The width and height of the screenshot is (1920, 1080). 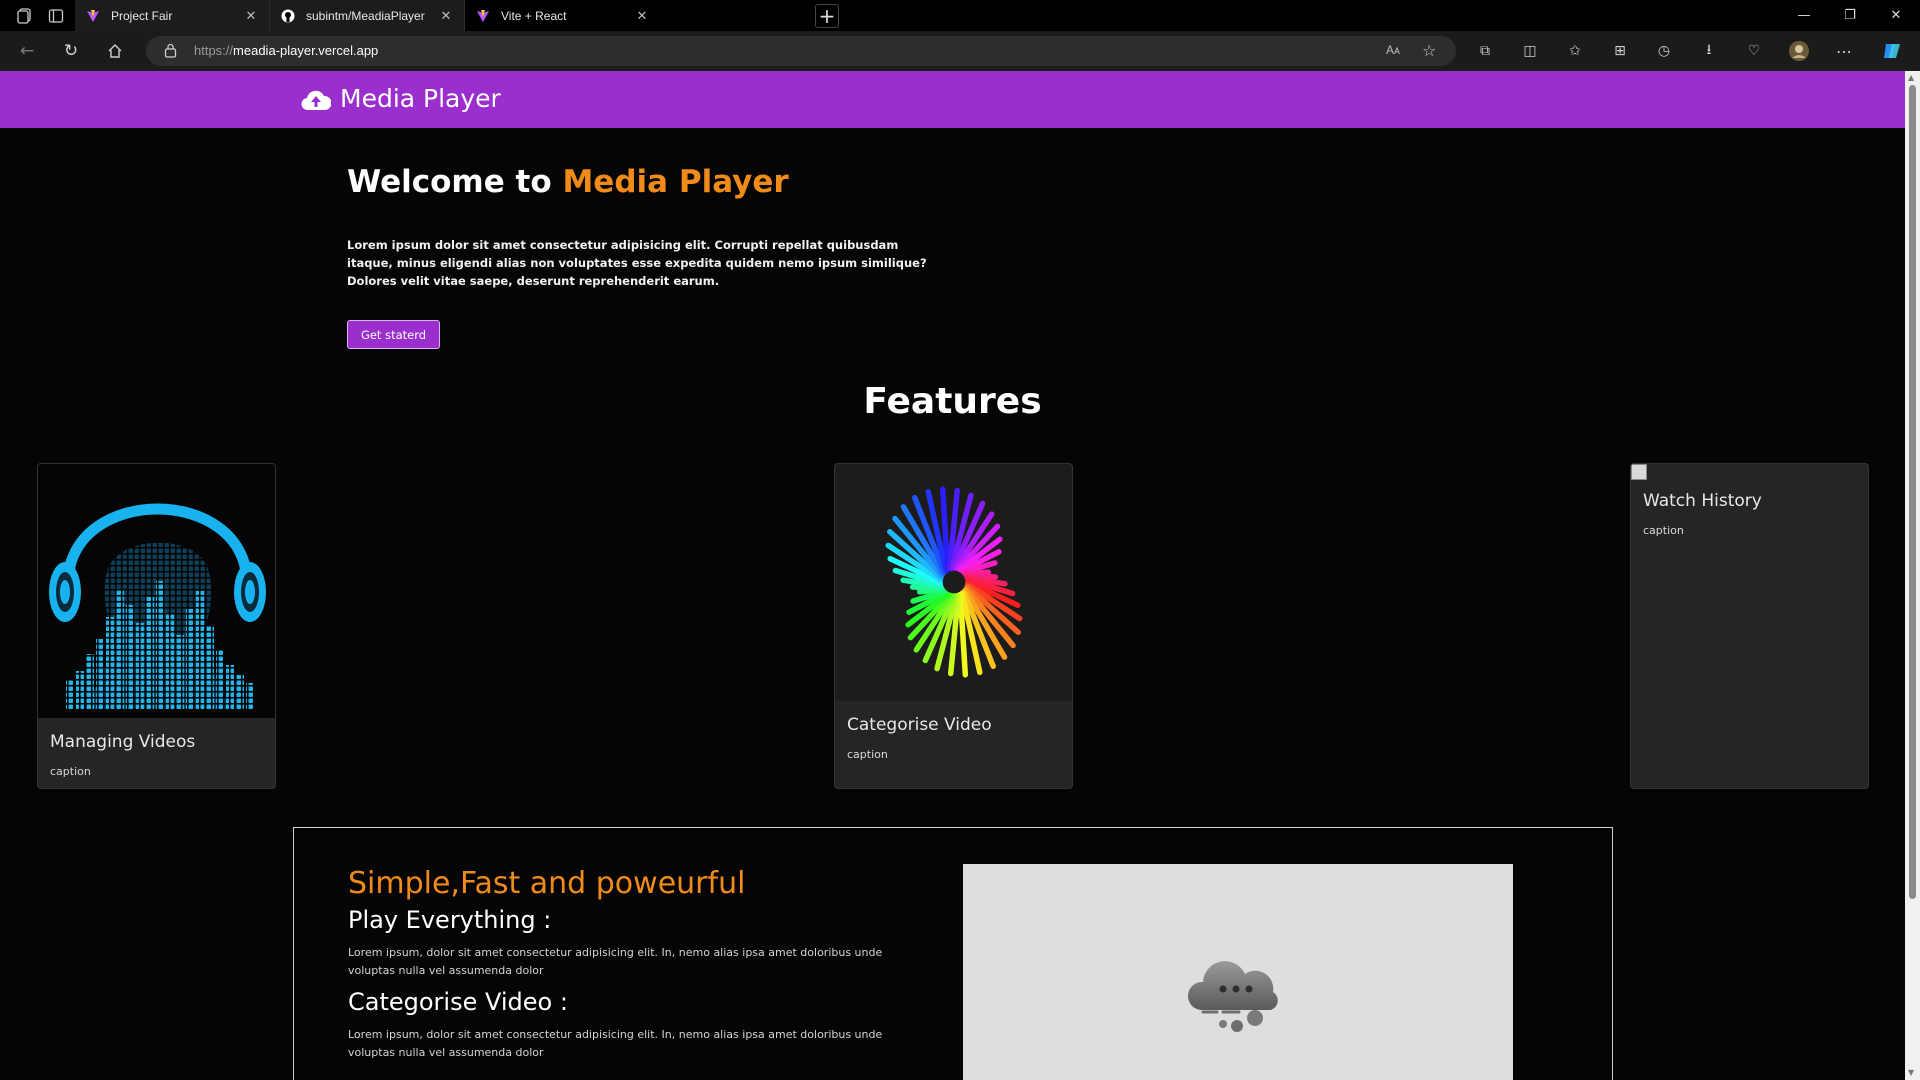 I want to click on downloads-icon: ⭳, so click(x=1709, y=51).